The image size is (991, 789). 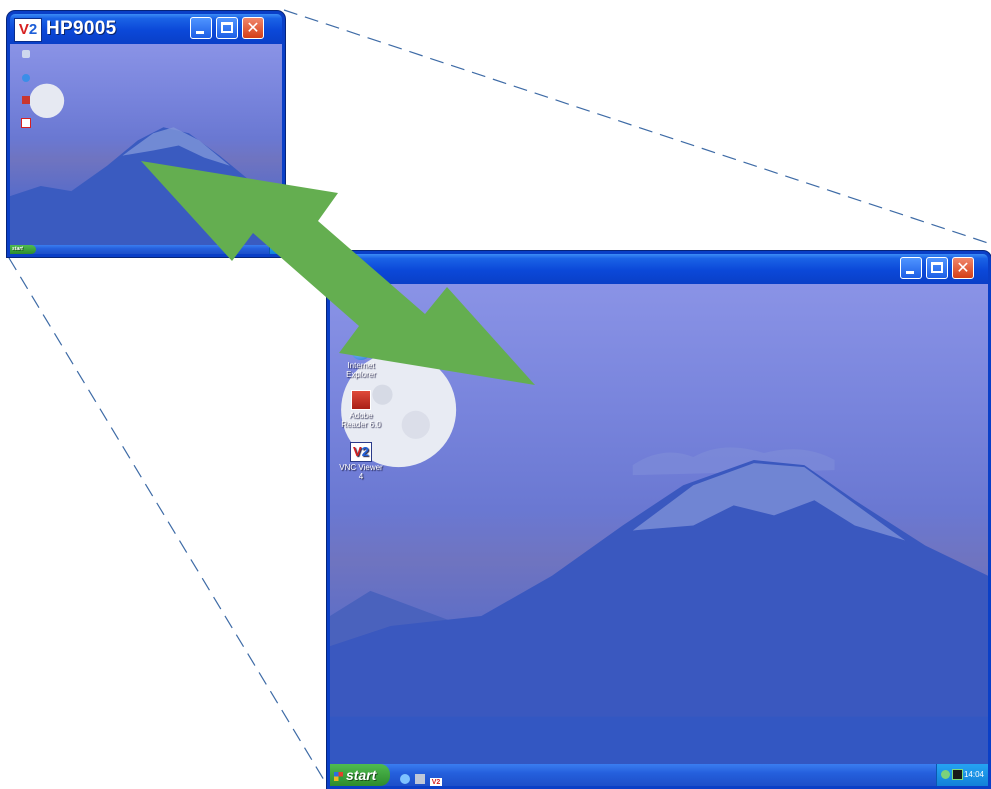 I want to click on network-icon, so click(x=945, y=774).